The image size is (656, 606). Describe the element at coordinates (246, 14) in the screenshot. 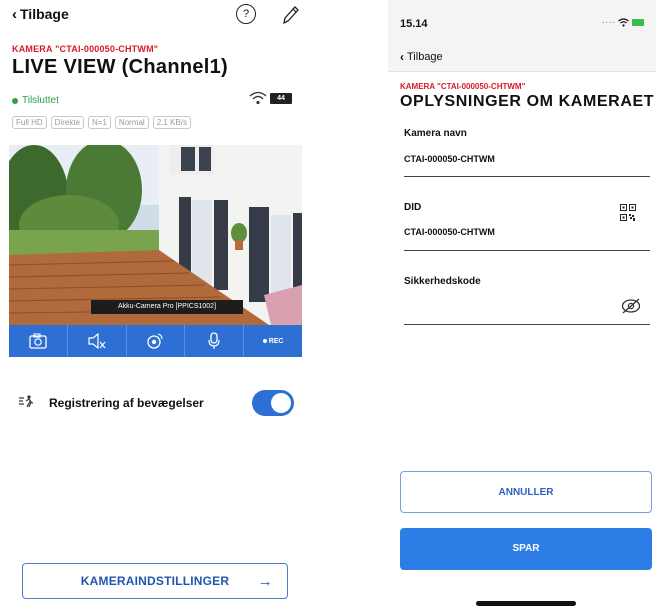

I see `help-icon: ?` at that location.